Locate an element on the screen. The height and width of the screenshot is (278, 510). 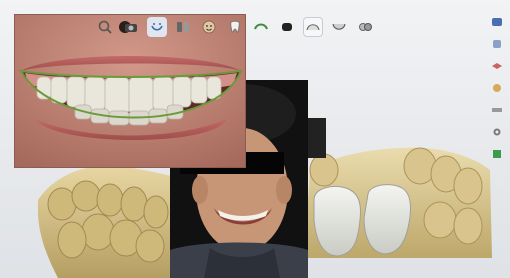
teeth-arch-icon is located at coordinates (261, 27).